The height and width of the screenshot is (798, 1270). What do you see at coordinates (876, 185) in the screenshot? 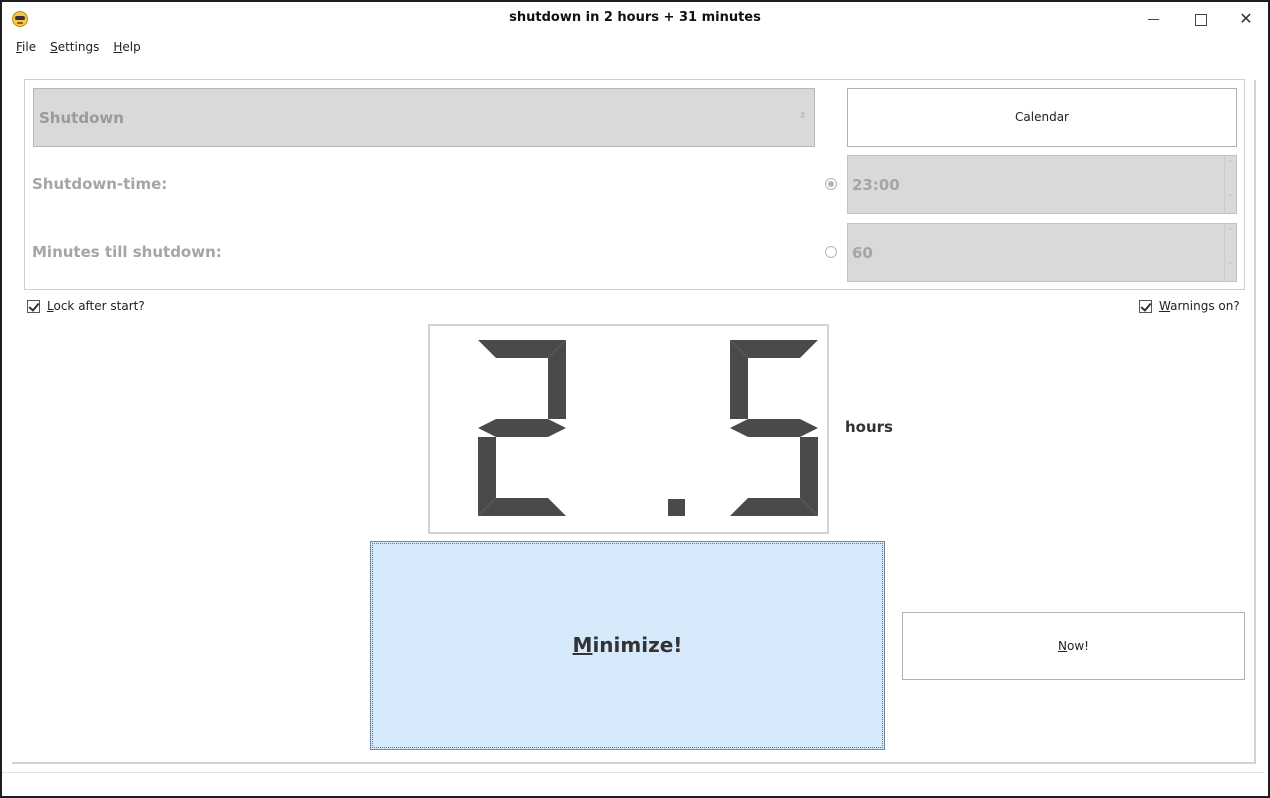
I see `shutdown-time-value: 23:00` at bounding box center [876, 185].